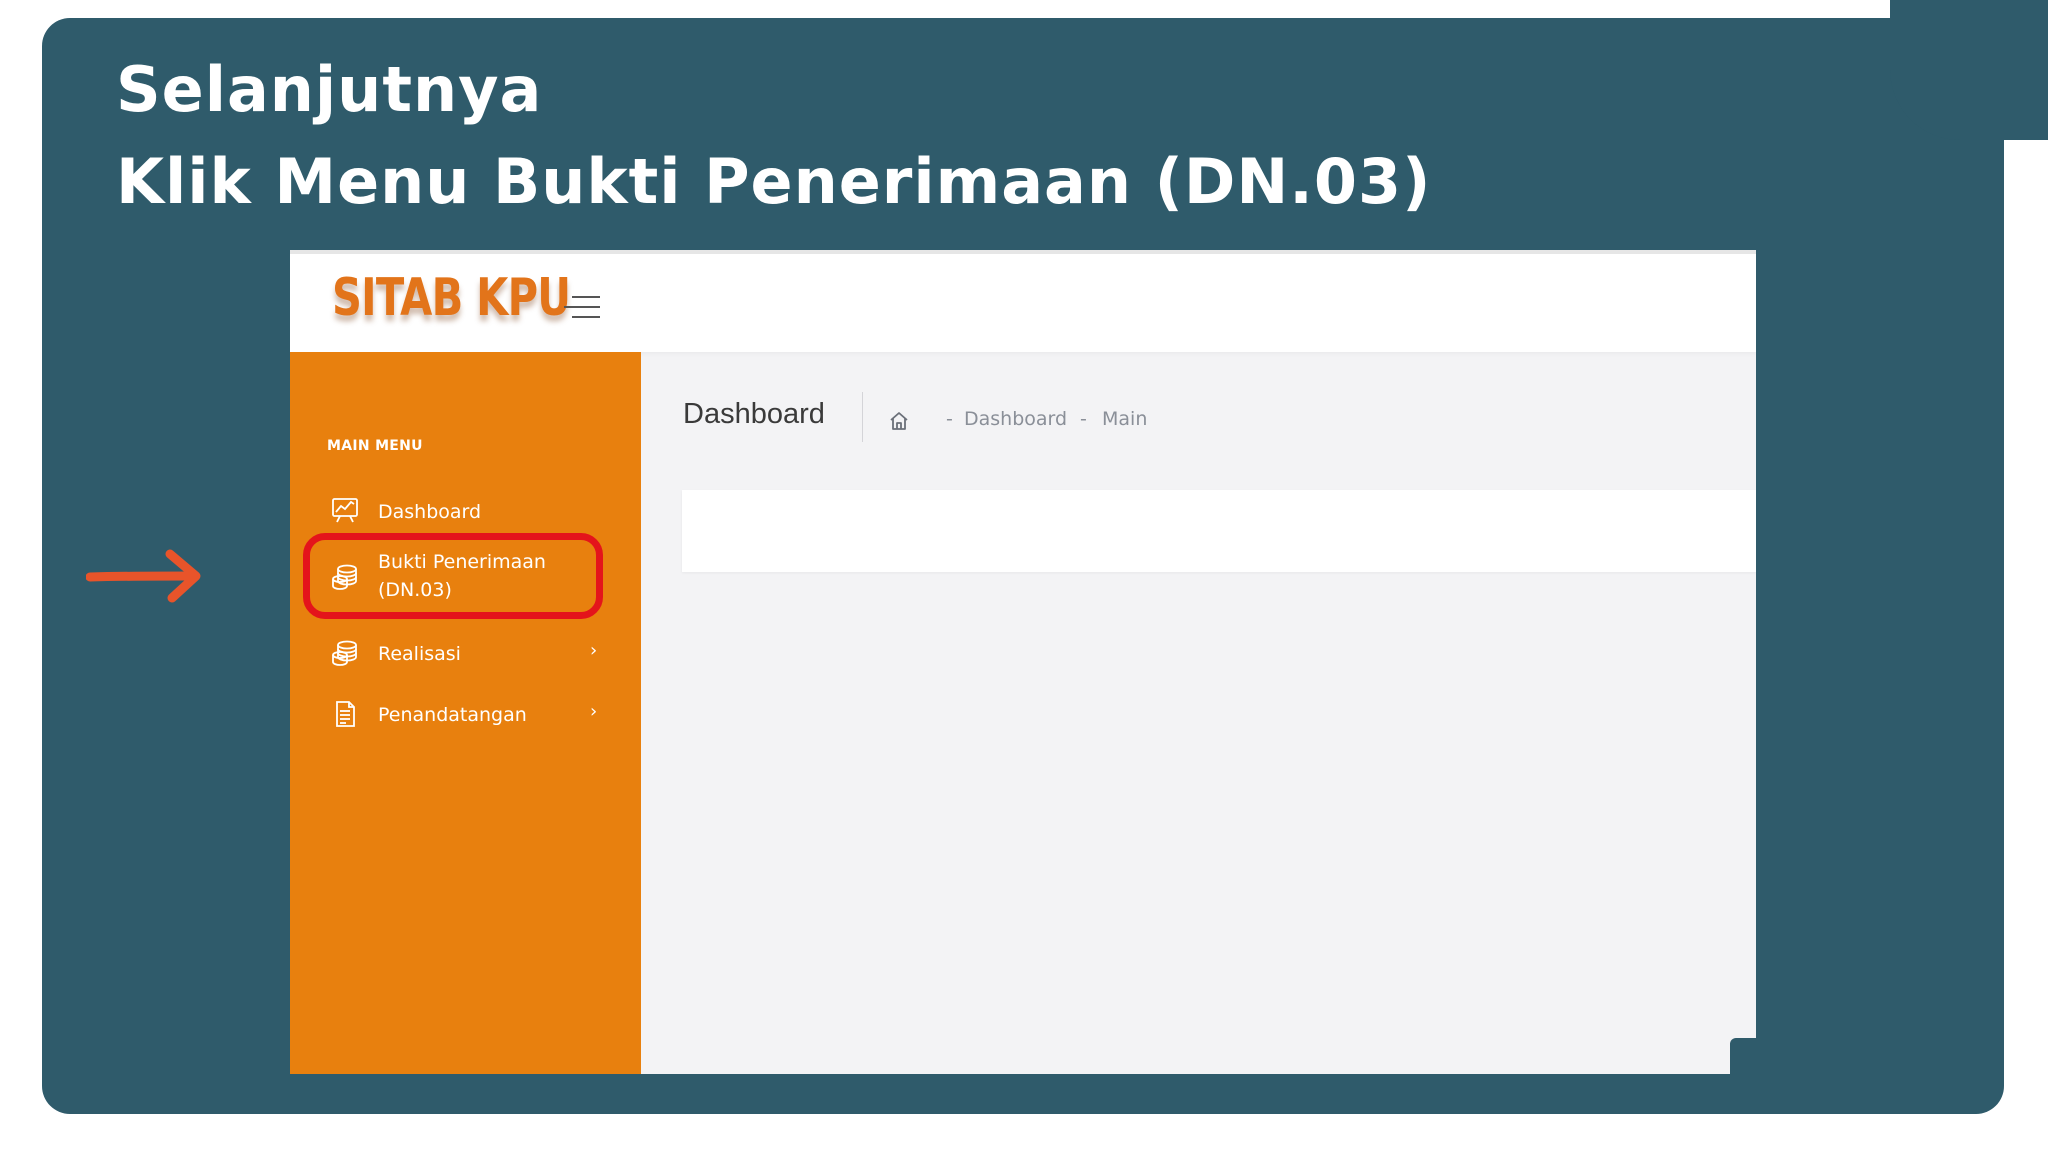 The image size is (2048, 1152). What do you see at coordinates (1015, 419) in the screenshot?
I see `breadcrumb-item-dashboard: Dashboard` at bounding box center [1015, 419].